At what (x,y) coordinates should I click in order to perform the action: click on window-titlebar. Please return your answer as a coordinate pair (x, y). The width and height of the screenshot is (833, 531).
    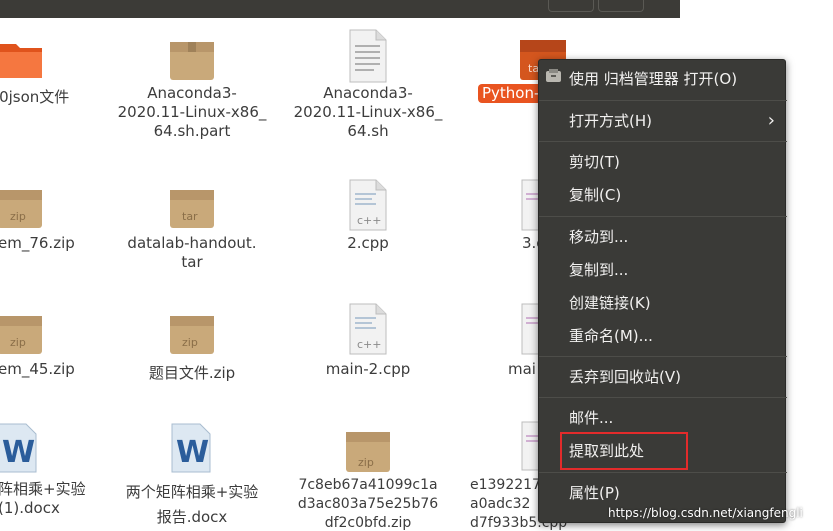
    Looking at the image, I should click on (340, 9).